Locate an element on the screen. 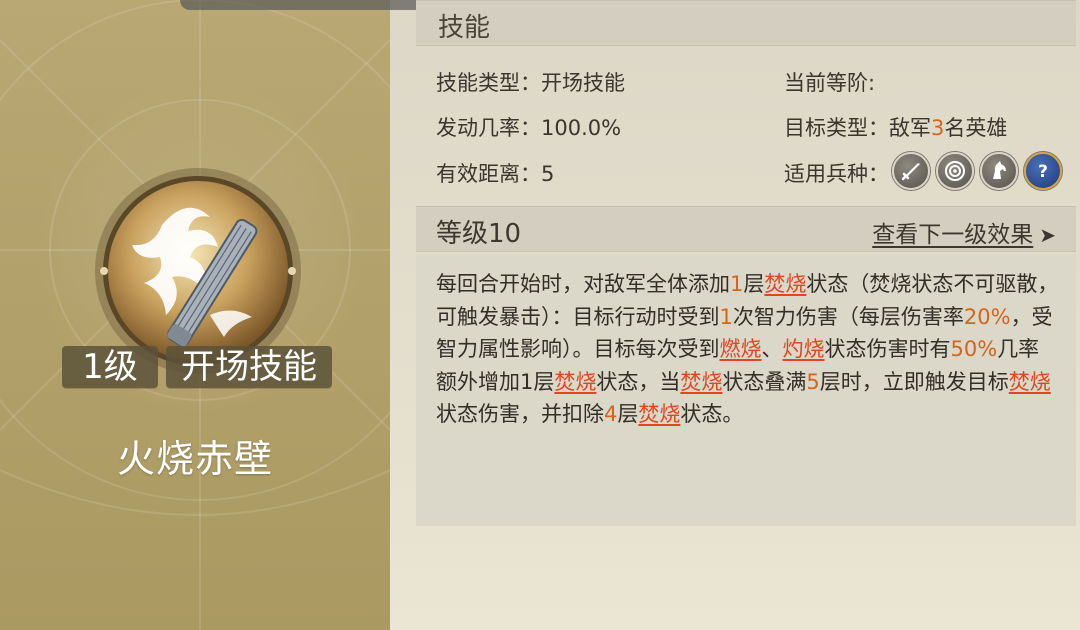  rate-value: 100.0% is located at coordinates (581, 128).